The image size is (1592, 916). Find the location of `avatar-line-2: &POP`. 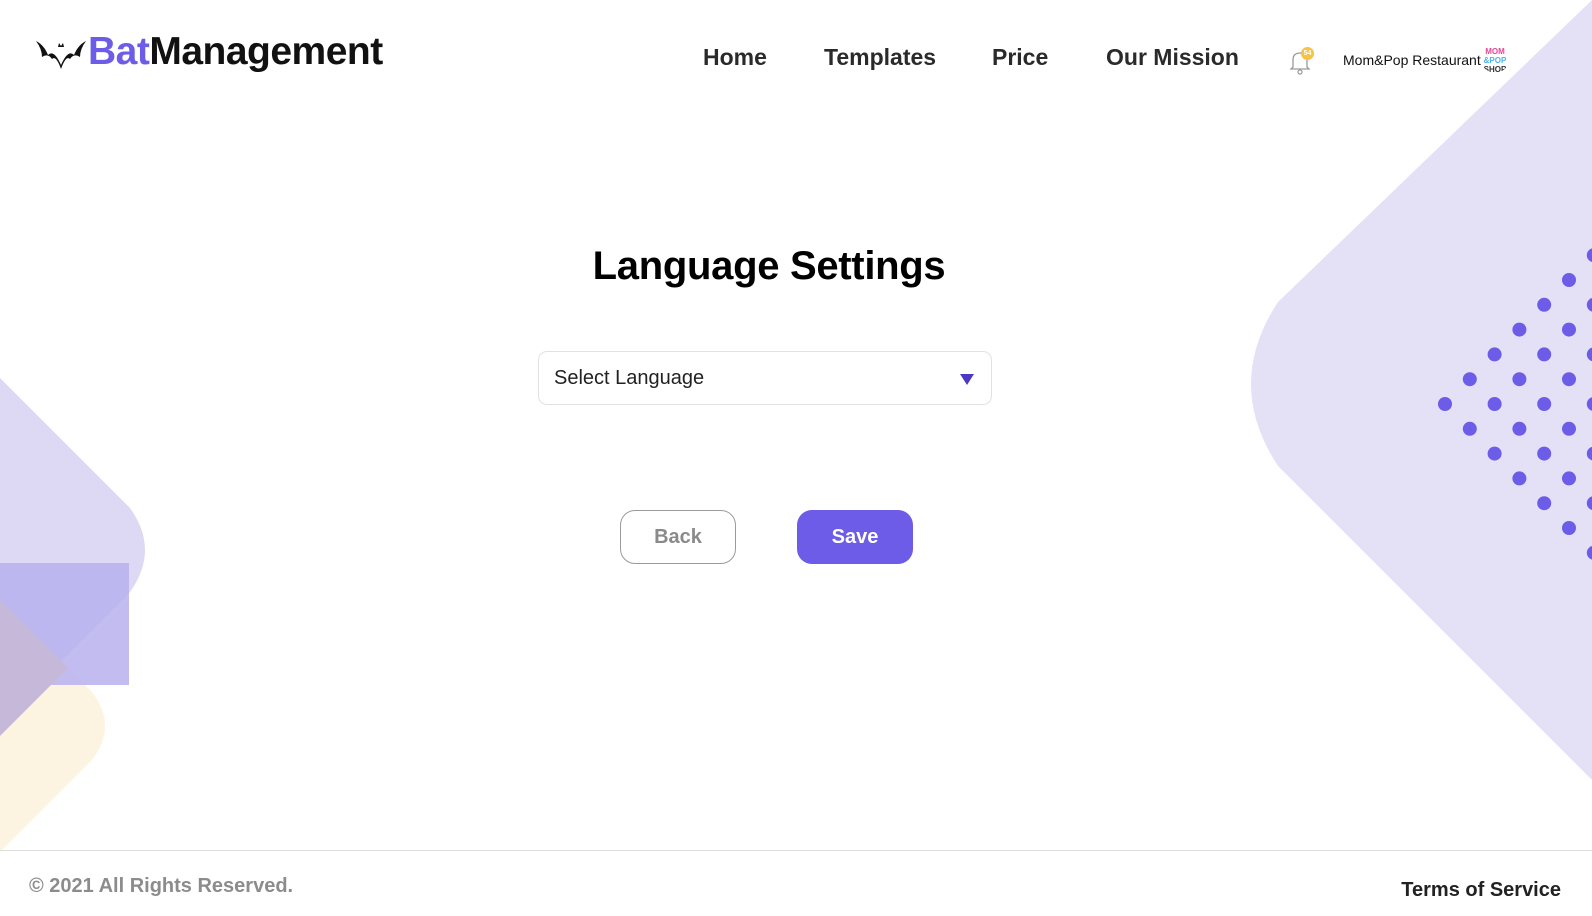

avatar-line-2: &POP is located at coordinates (1495, 60).